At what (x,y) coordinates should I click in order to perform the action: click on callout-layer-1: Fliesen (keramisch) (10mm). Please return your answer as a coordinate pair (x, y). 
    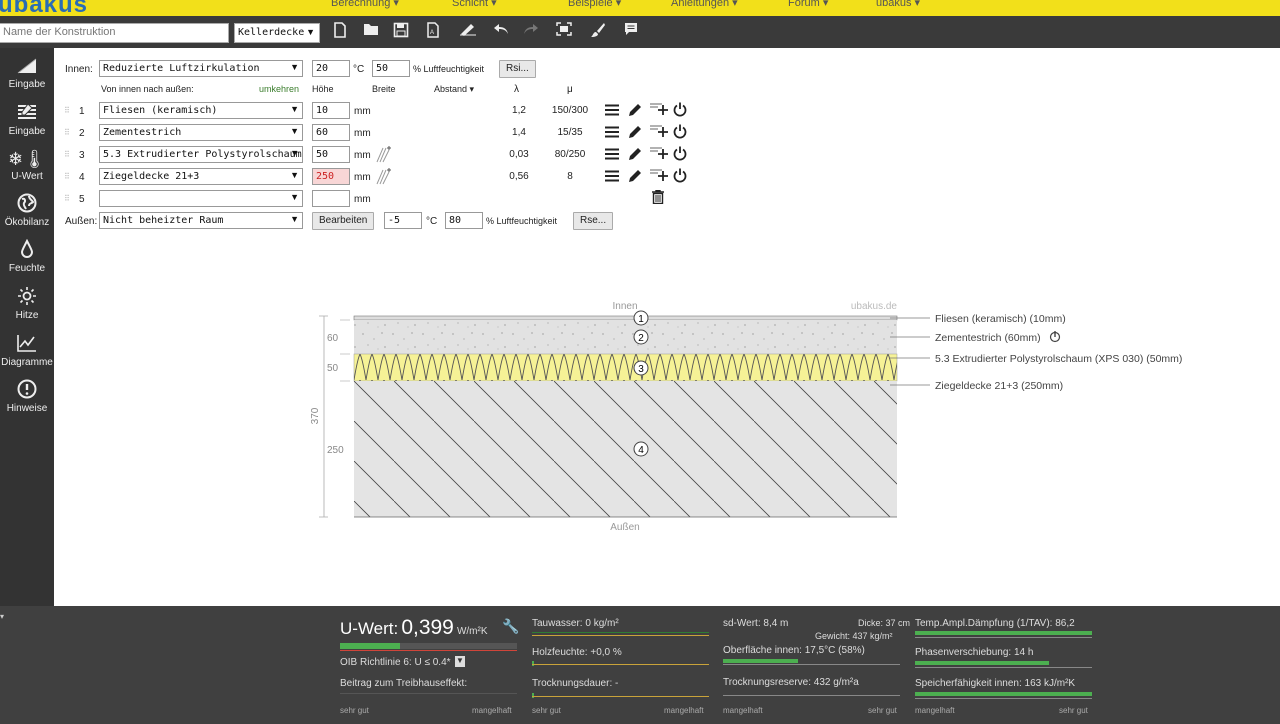
    Looking at the image, I should click on (1000, 319).